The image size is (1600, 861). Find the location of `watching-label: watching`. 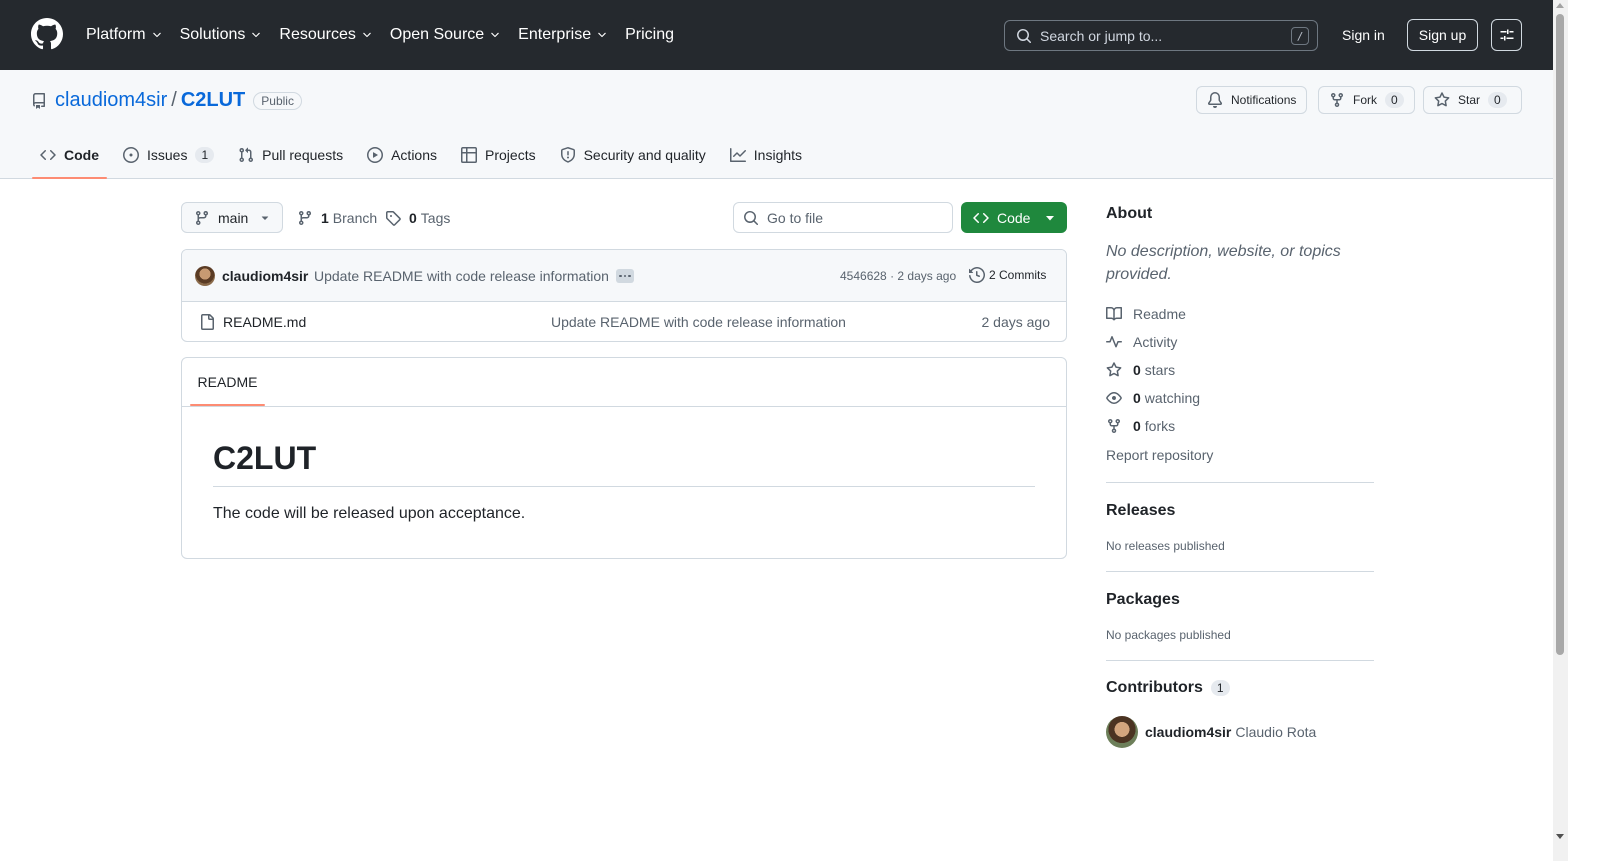

watching-label: watching is located at coordinates (1172, 398).